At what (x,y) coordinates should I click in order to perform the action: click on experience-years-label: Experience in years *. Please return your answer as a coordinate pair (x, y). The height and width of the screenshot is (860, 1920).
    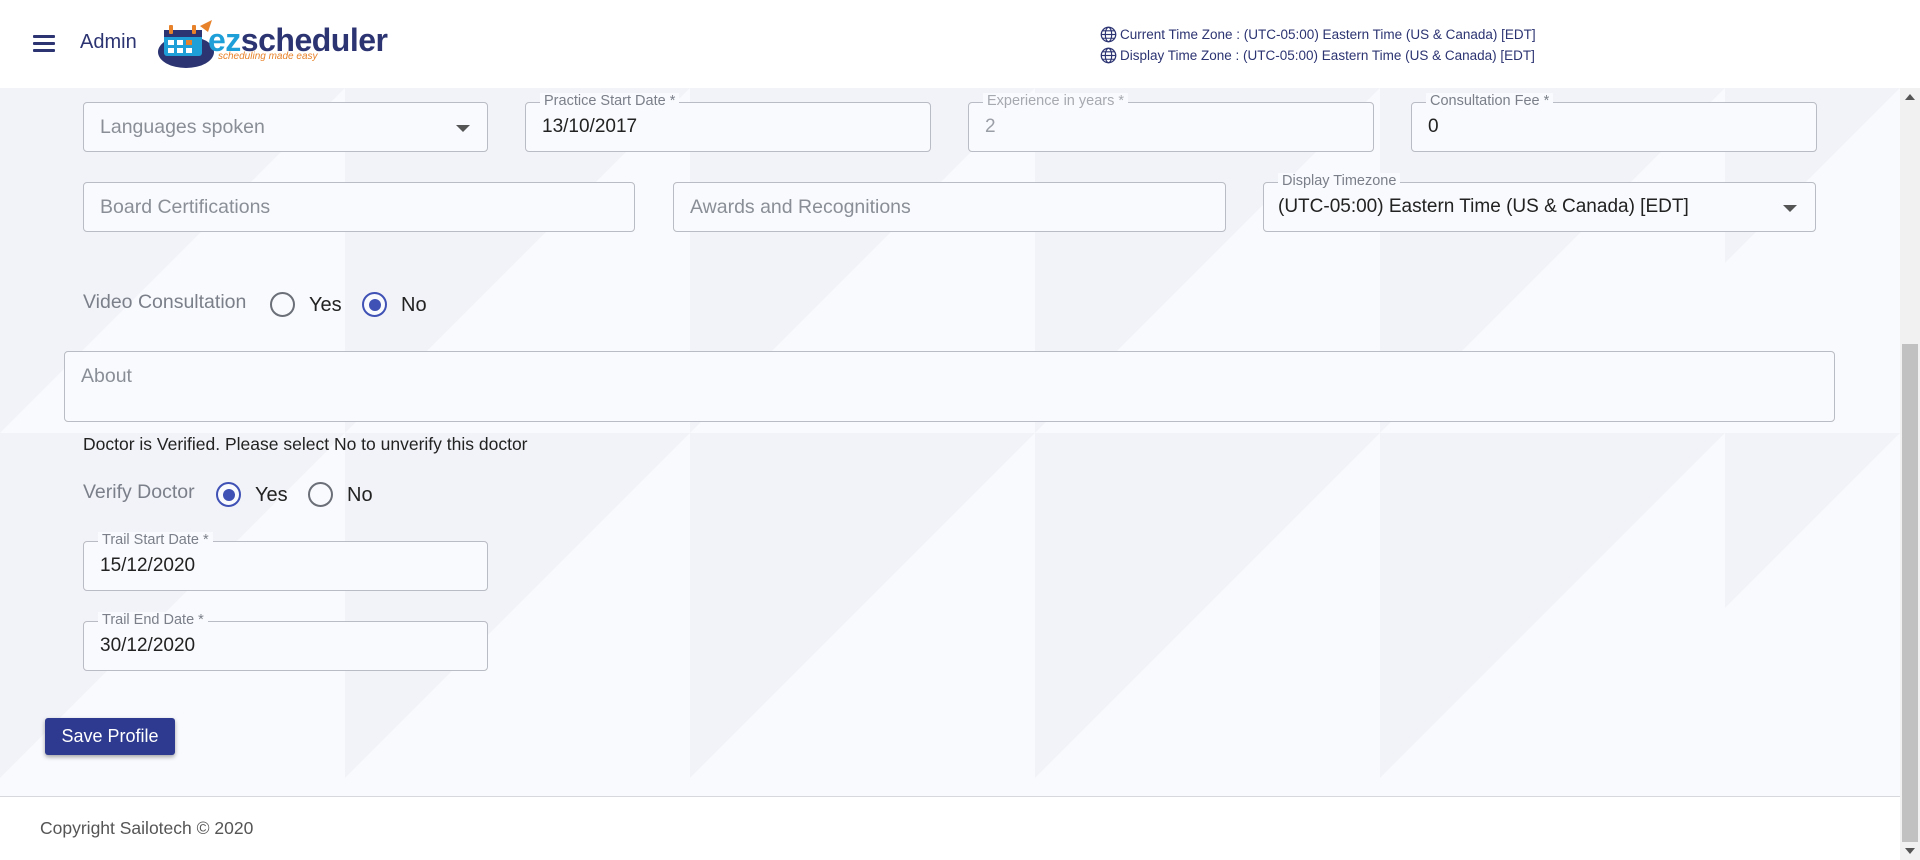
    Looking at the image, I should click on (1056, 101).